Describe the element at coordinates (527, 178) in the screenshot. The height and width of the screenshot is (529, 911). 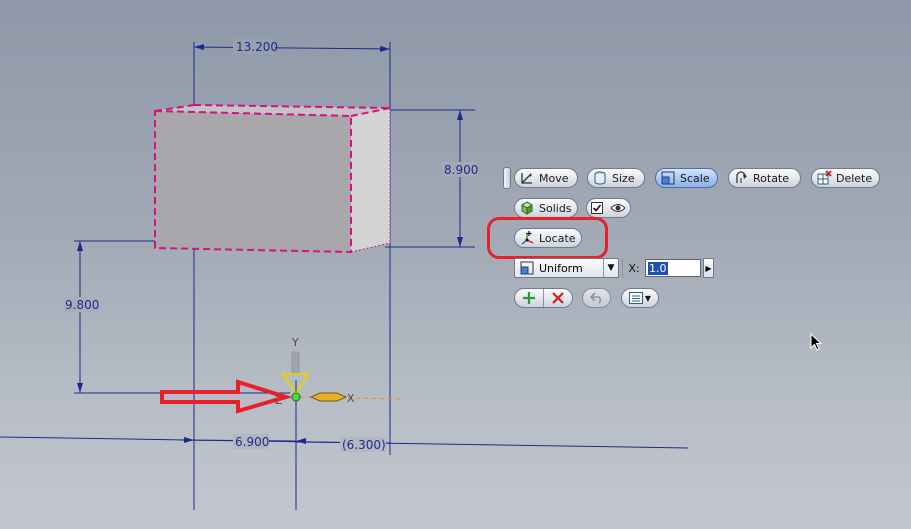
I see `move-icon` at that location.